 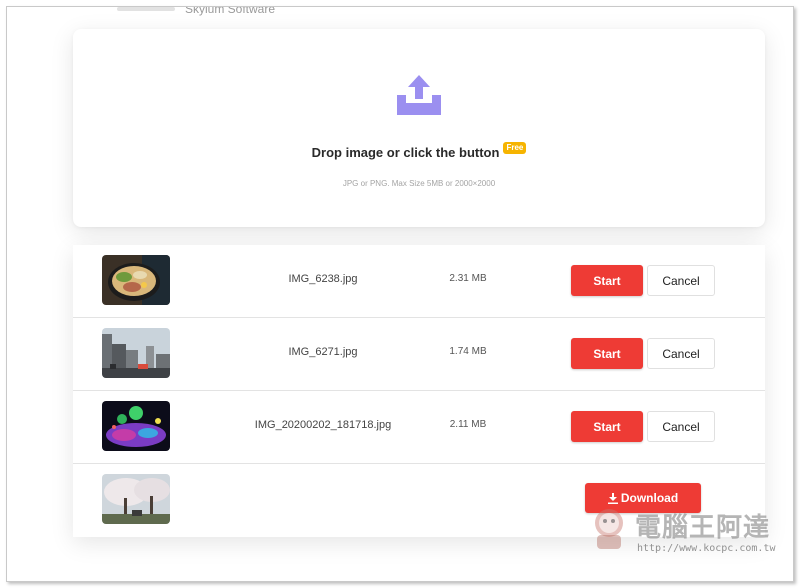 I want to click on file-requirements-hint: JPG or PNG. Max Size 5MB or 2000×2000, so click(x=419, y=183).